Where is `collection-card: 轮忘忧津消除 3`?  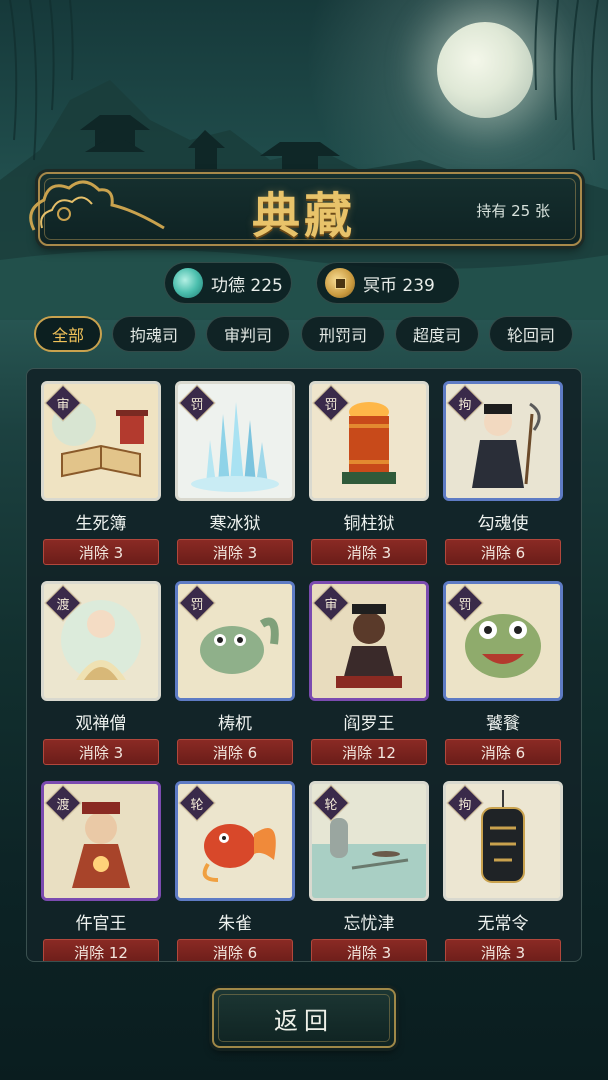
collection-card: 轮忘忧津消除 3 is located at coordinates (369, 871).